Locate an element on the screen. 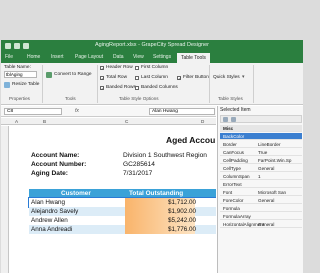 This screenshot has width=320, height=273. property-name: CanFocus is located at coordinates (233, 152).